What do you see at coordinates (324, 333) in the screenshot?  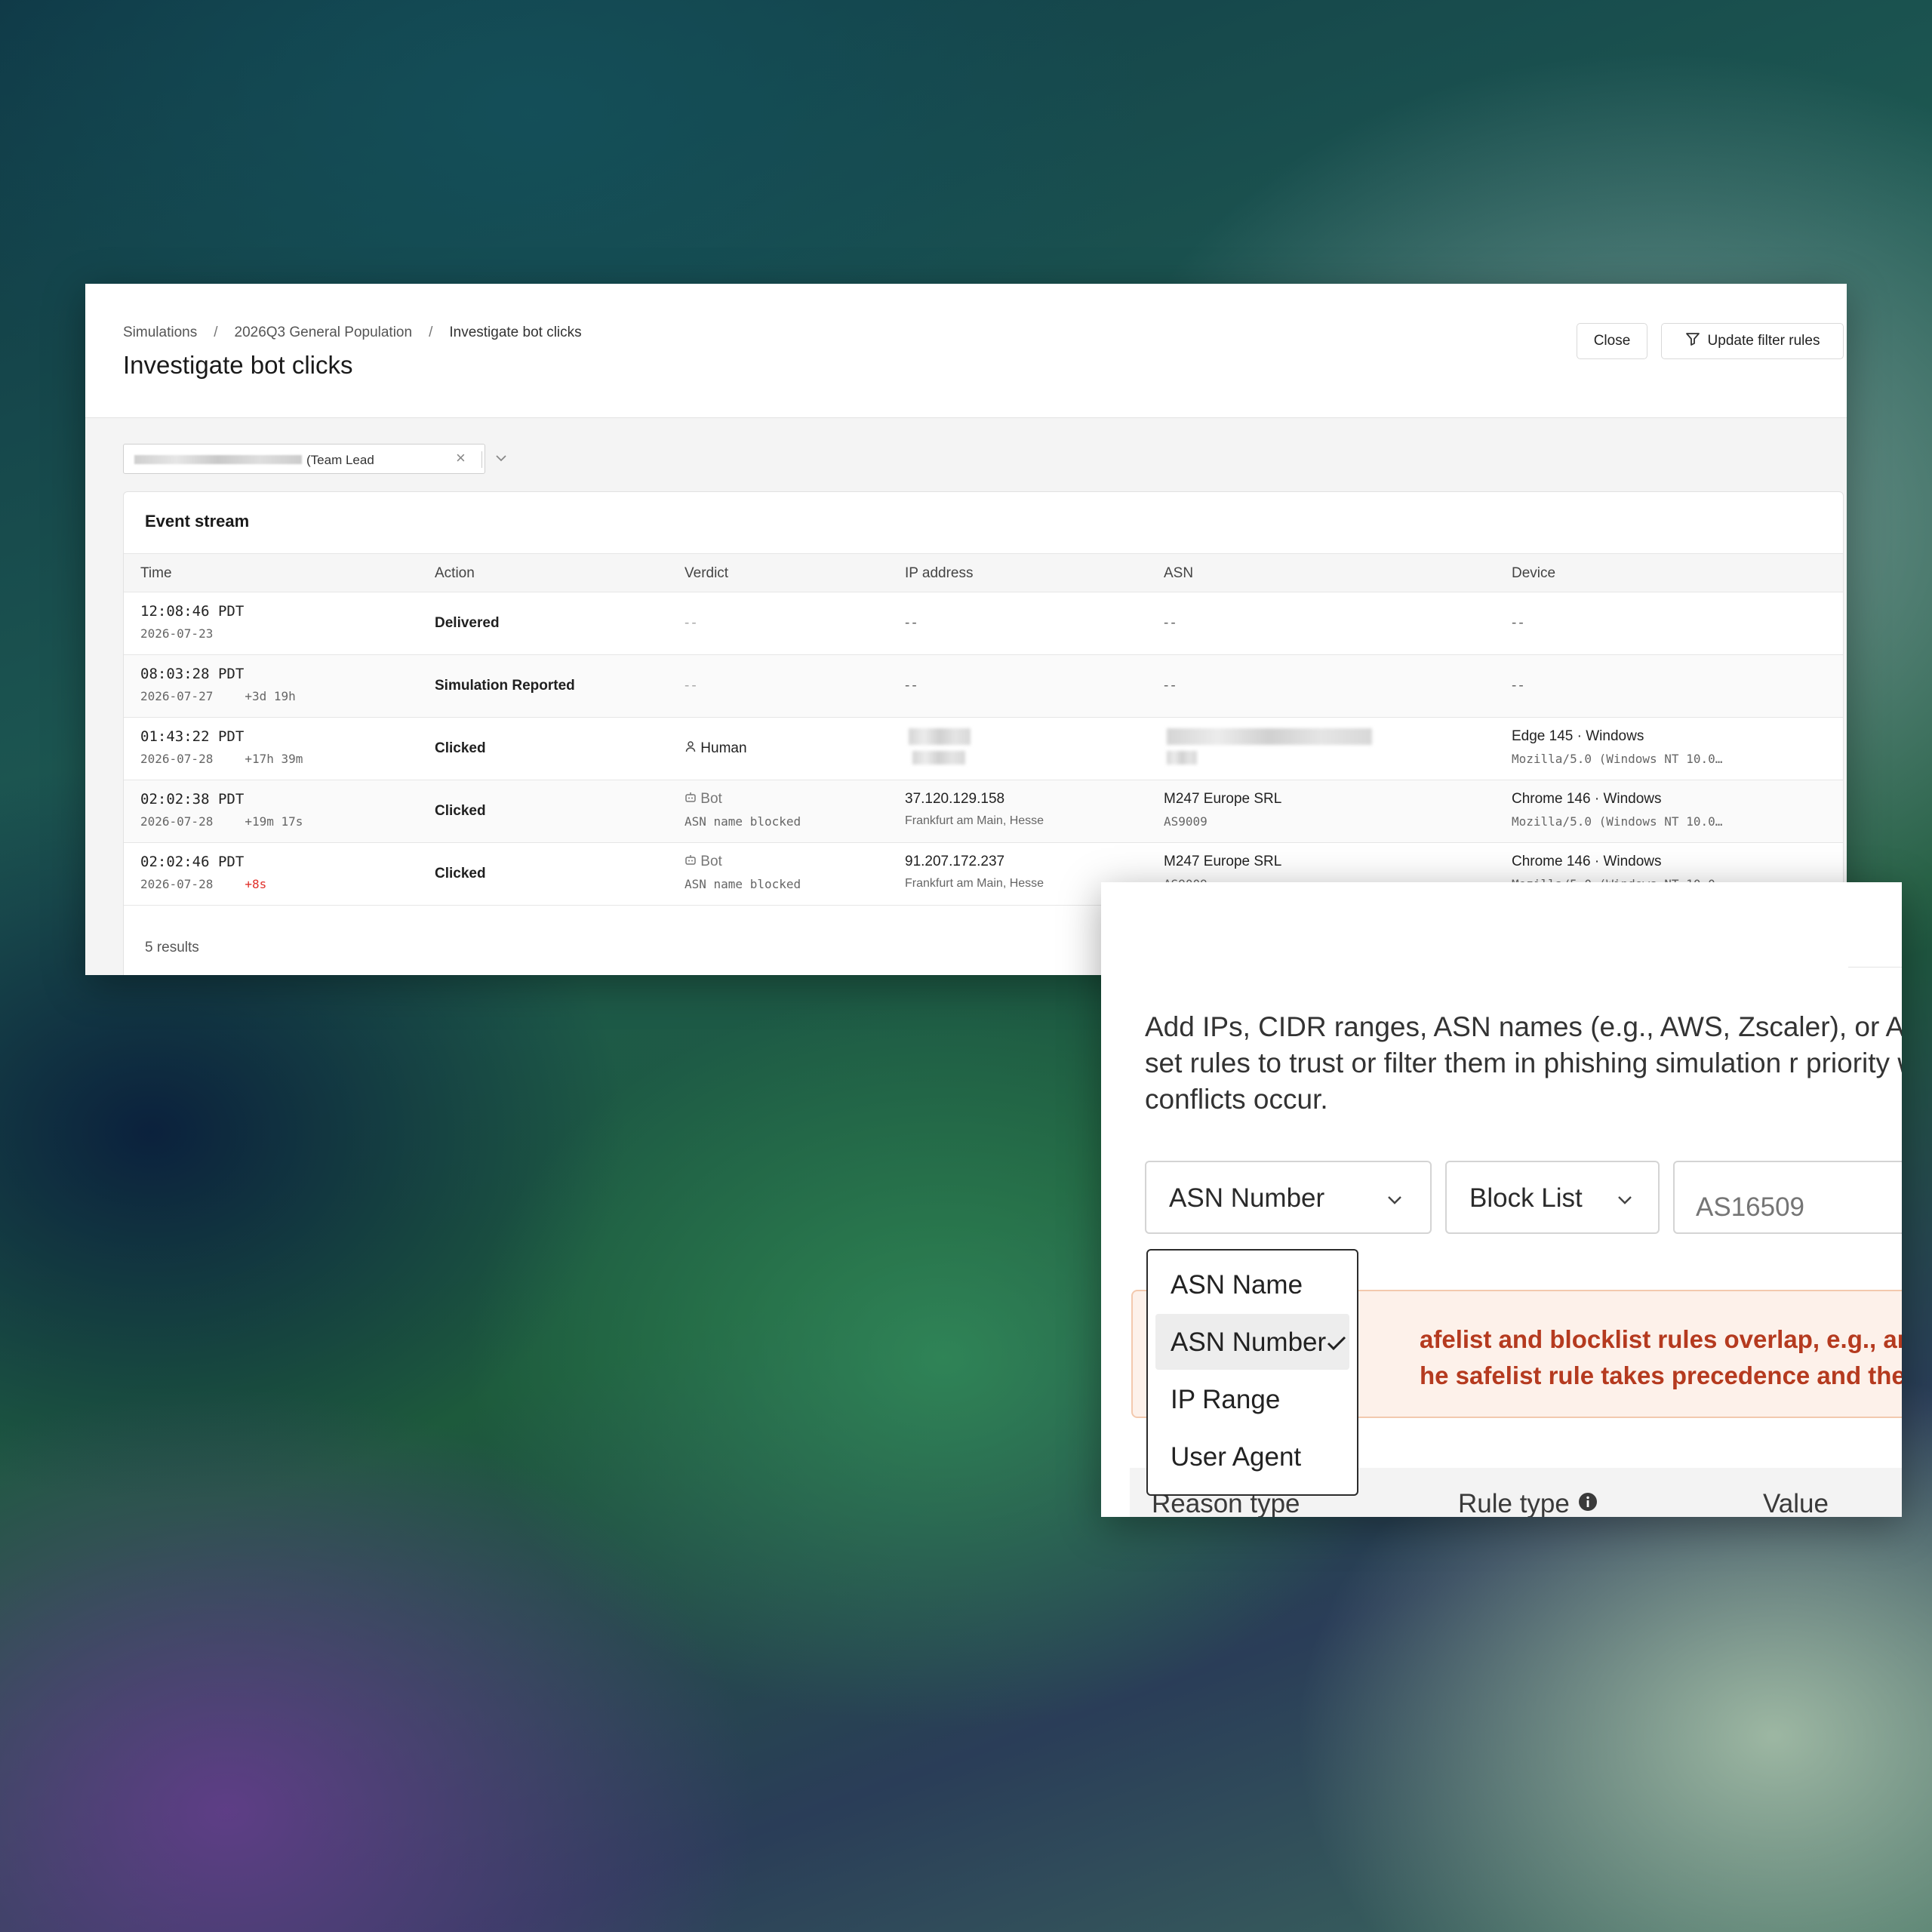 I see `breadcrumb-campaign: 2026Q3 General Population` at bounding box center [324, 333].